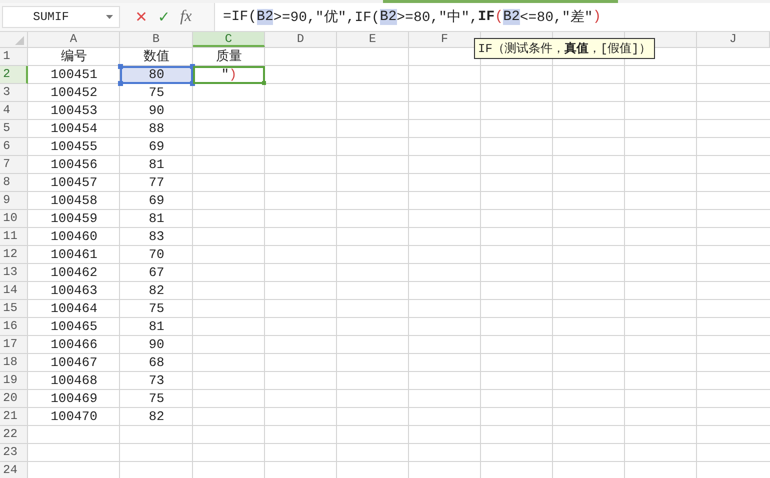 Image resolution: width=770 pixels, height=478 pixels. What do you see at coordinates (74, 363) in the screenshot?
I see `table-cell-text: 100467` at bounding box center [74, 363].